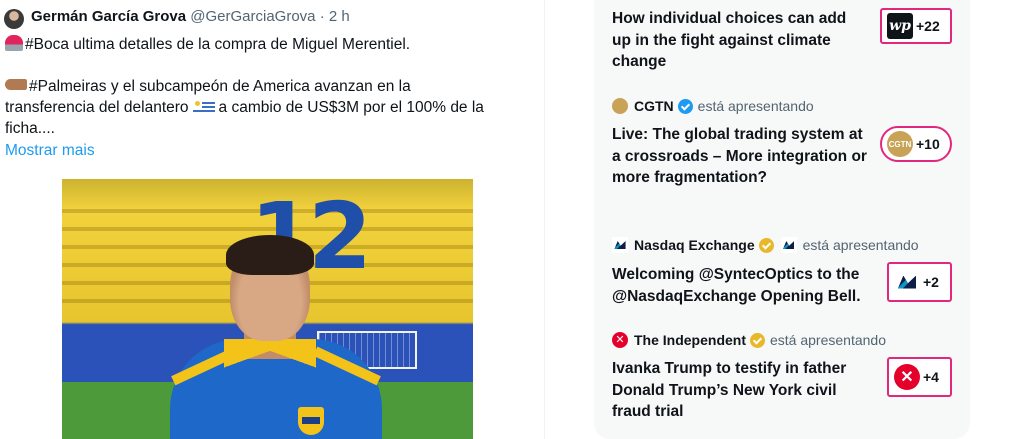 The width and height of the screenshot is (1024, 439). I want to click on tweet-line: a cambio de US$3M por el 100% de la, so click(351, 107).